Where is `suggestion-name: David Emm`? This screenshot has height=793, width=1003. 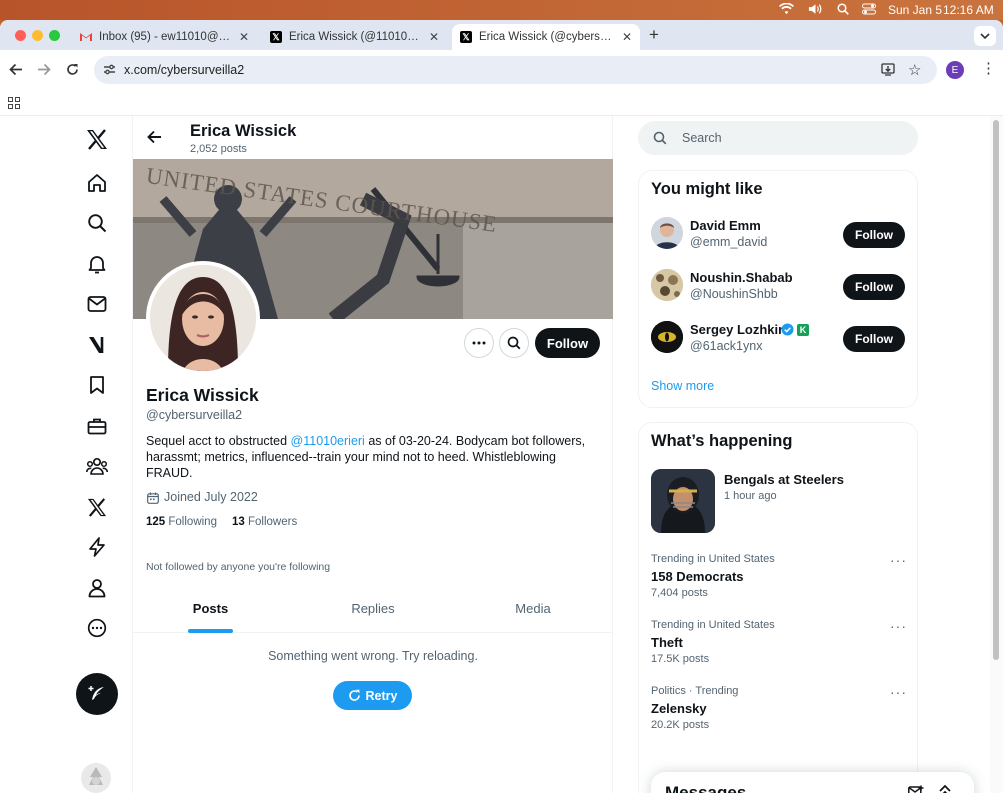 suggestion-name: David Emm is located at coordinates (725, 225).